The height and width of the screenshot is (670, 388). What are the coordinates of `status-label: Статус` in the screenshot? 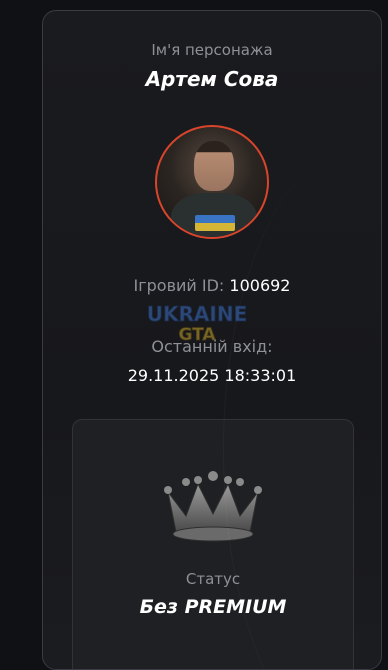 It's located at (213, 579).